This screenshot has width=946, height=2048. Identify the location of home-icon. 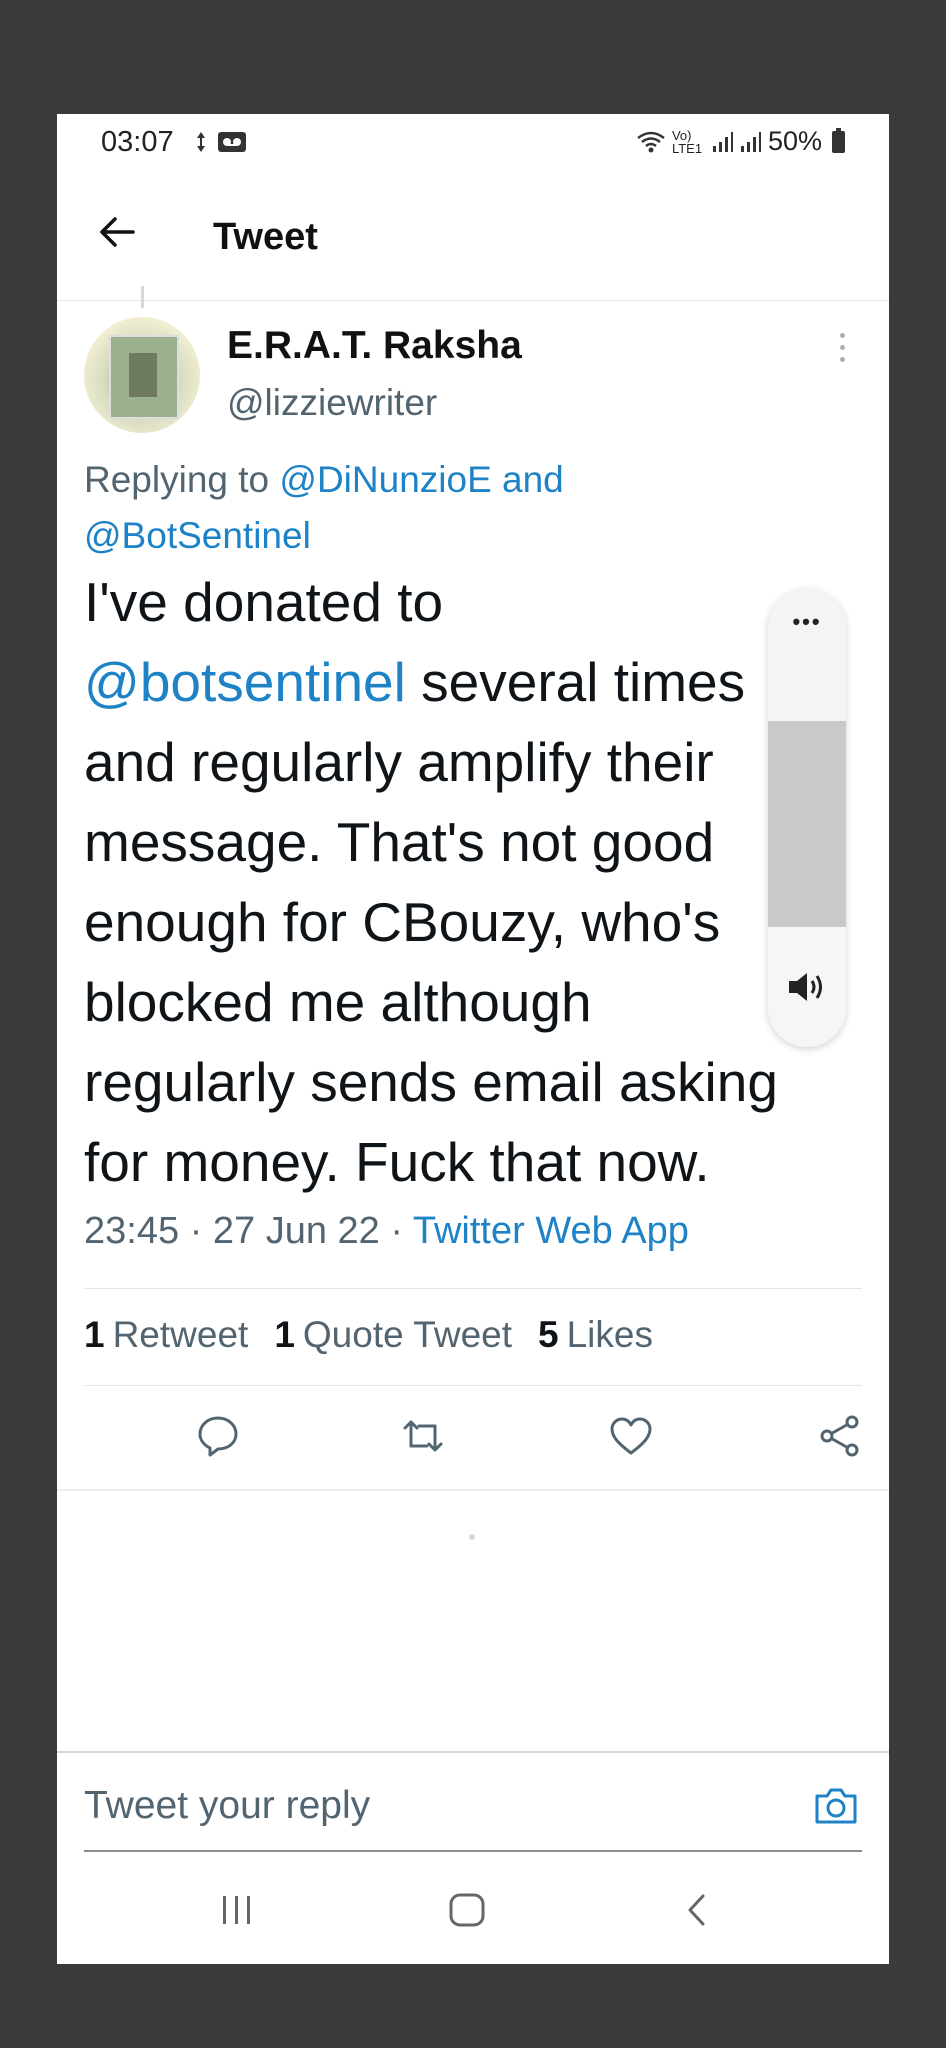
(467, 1910).